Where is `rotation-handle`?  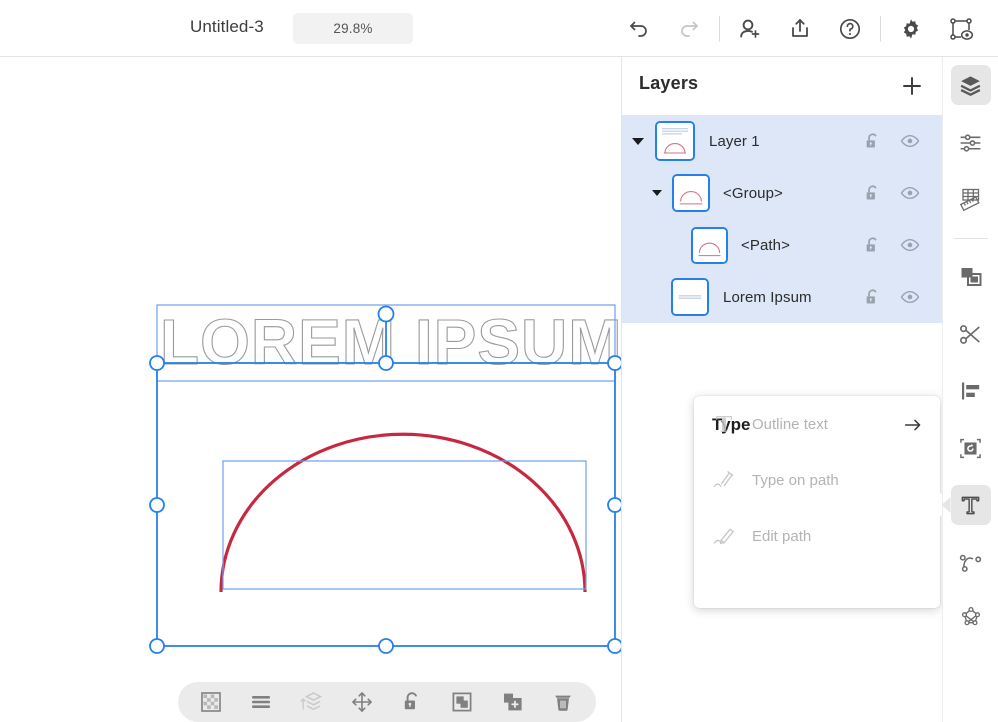
rotation-handle is located at coordinates (386, 314).